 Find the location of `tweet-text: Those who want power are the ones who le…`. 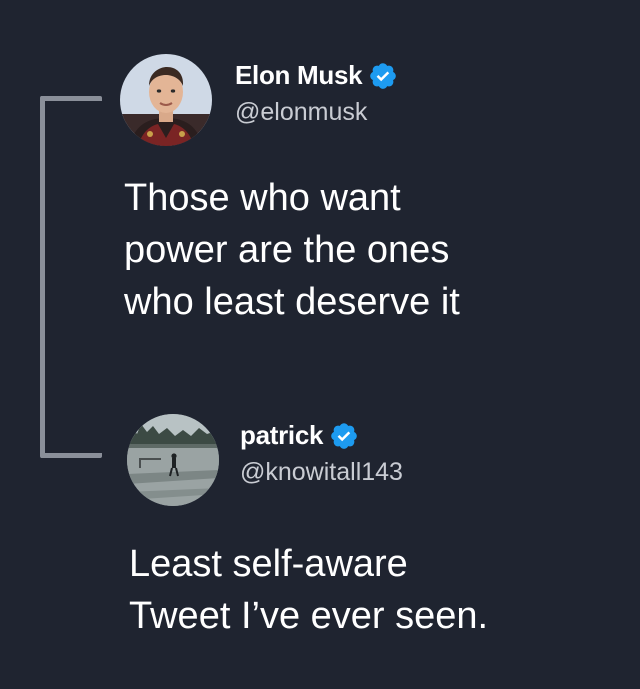

tweet-text: Those who want power are the ones who le… is located at coordinates (292, 250).